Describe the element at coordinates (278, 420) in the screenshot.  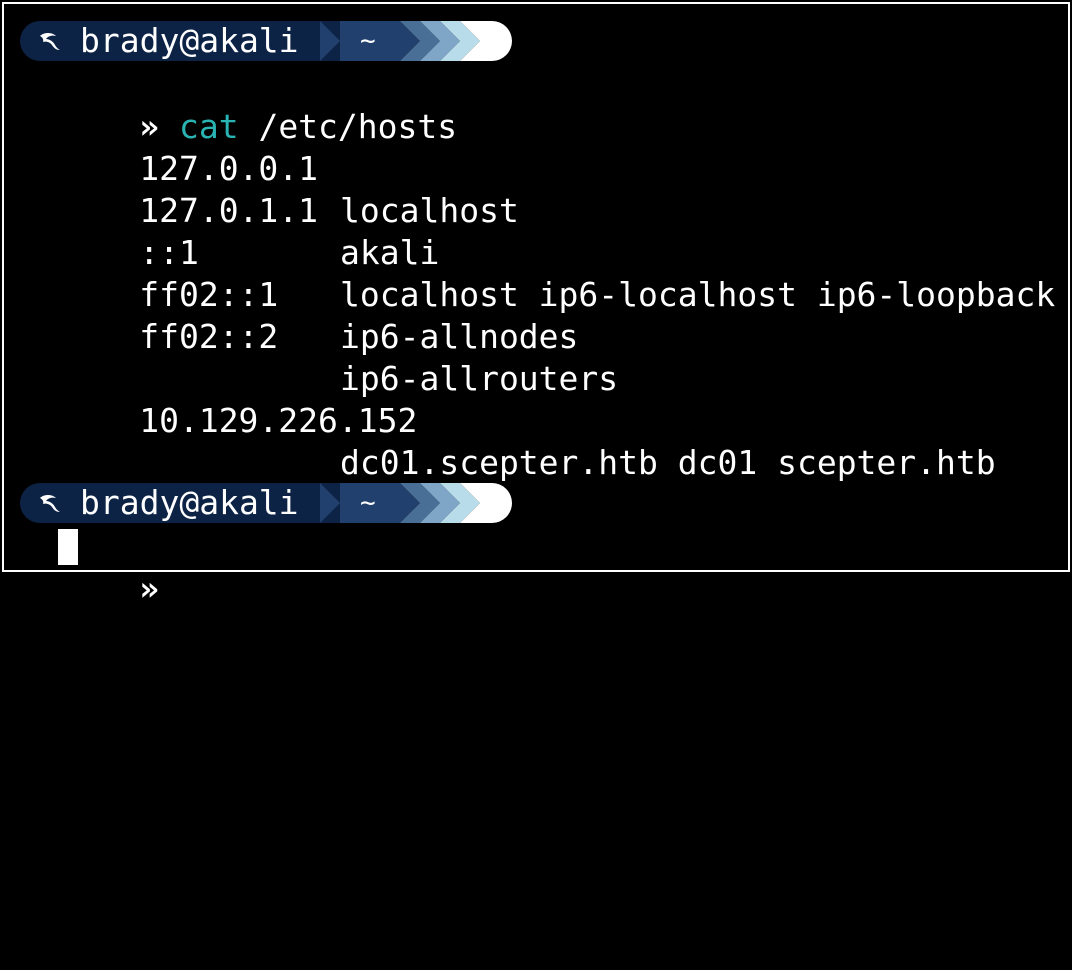
I see `host-ip: 10.129.226.152` at that location.